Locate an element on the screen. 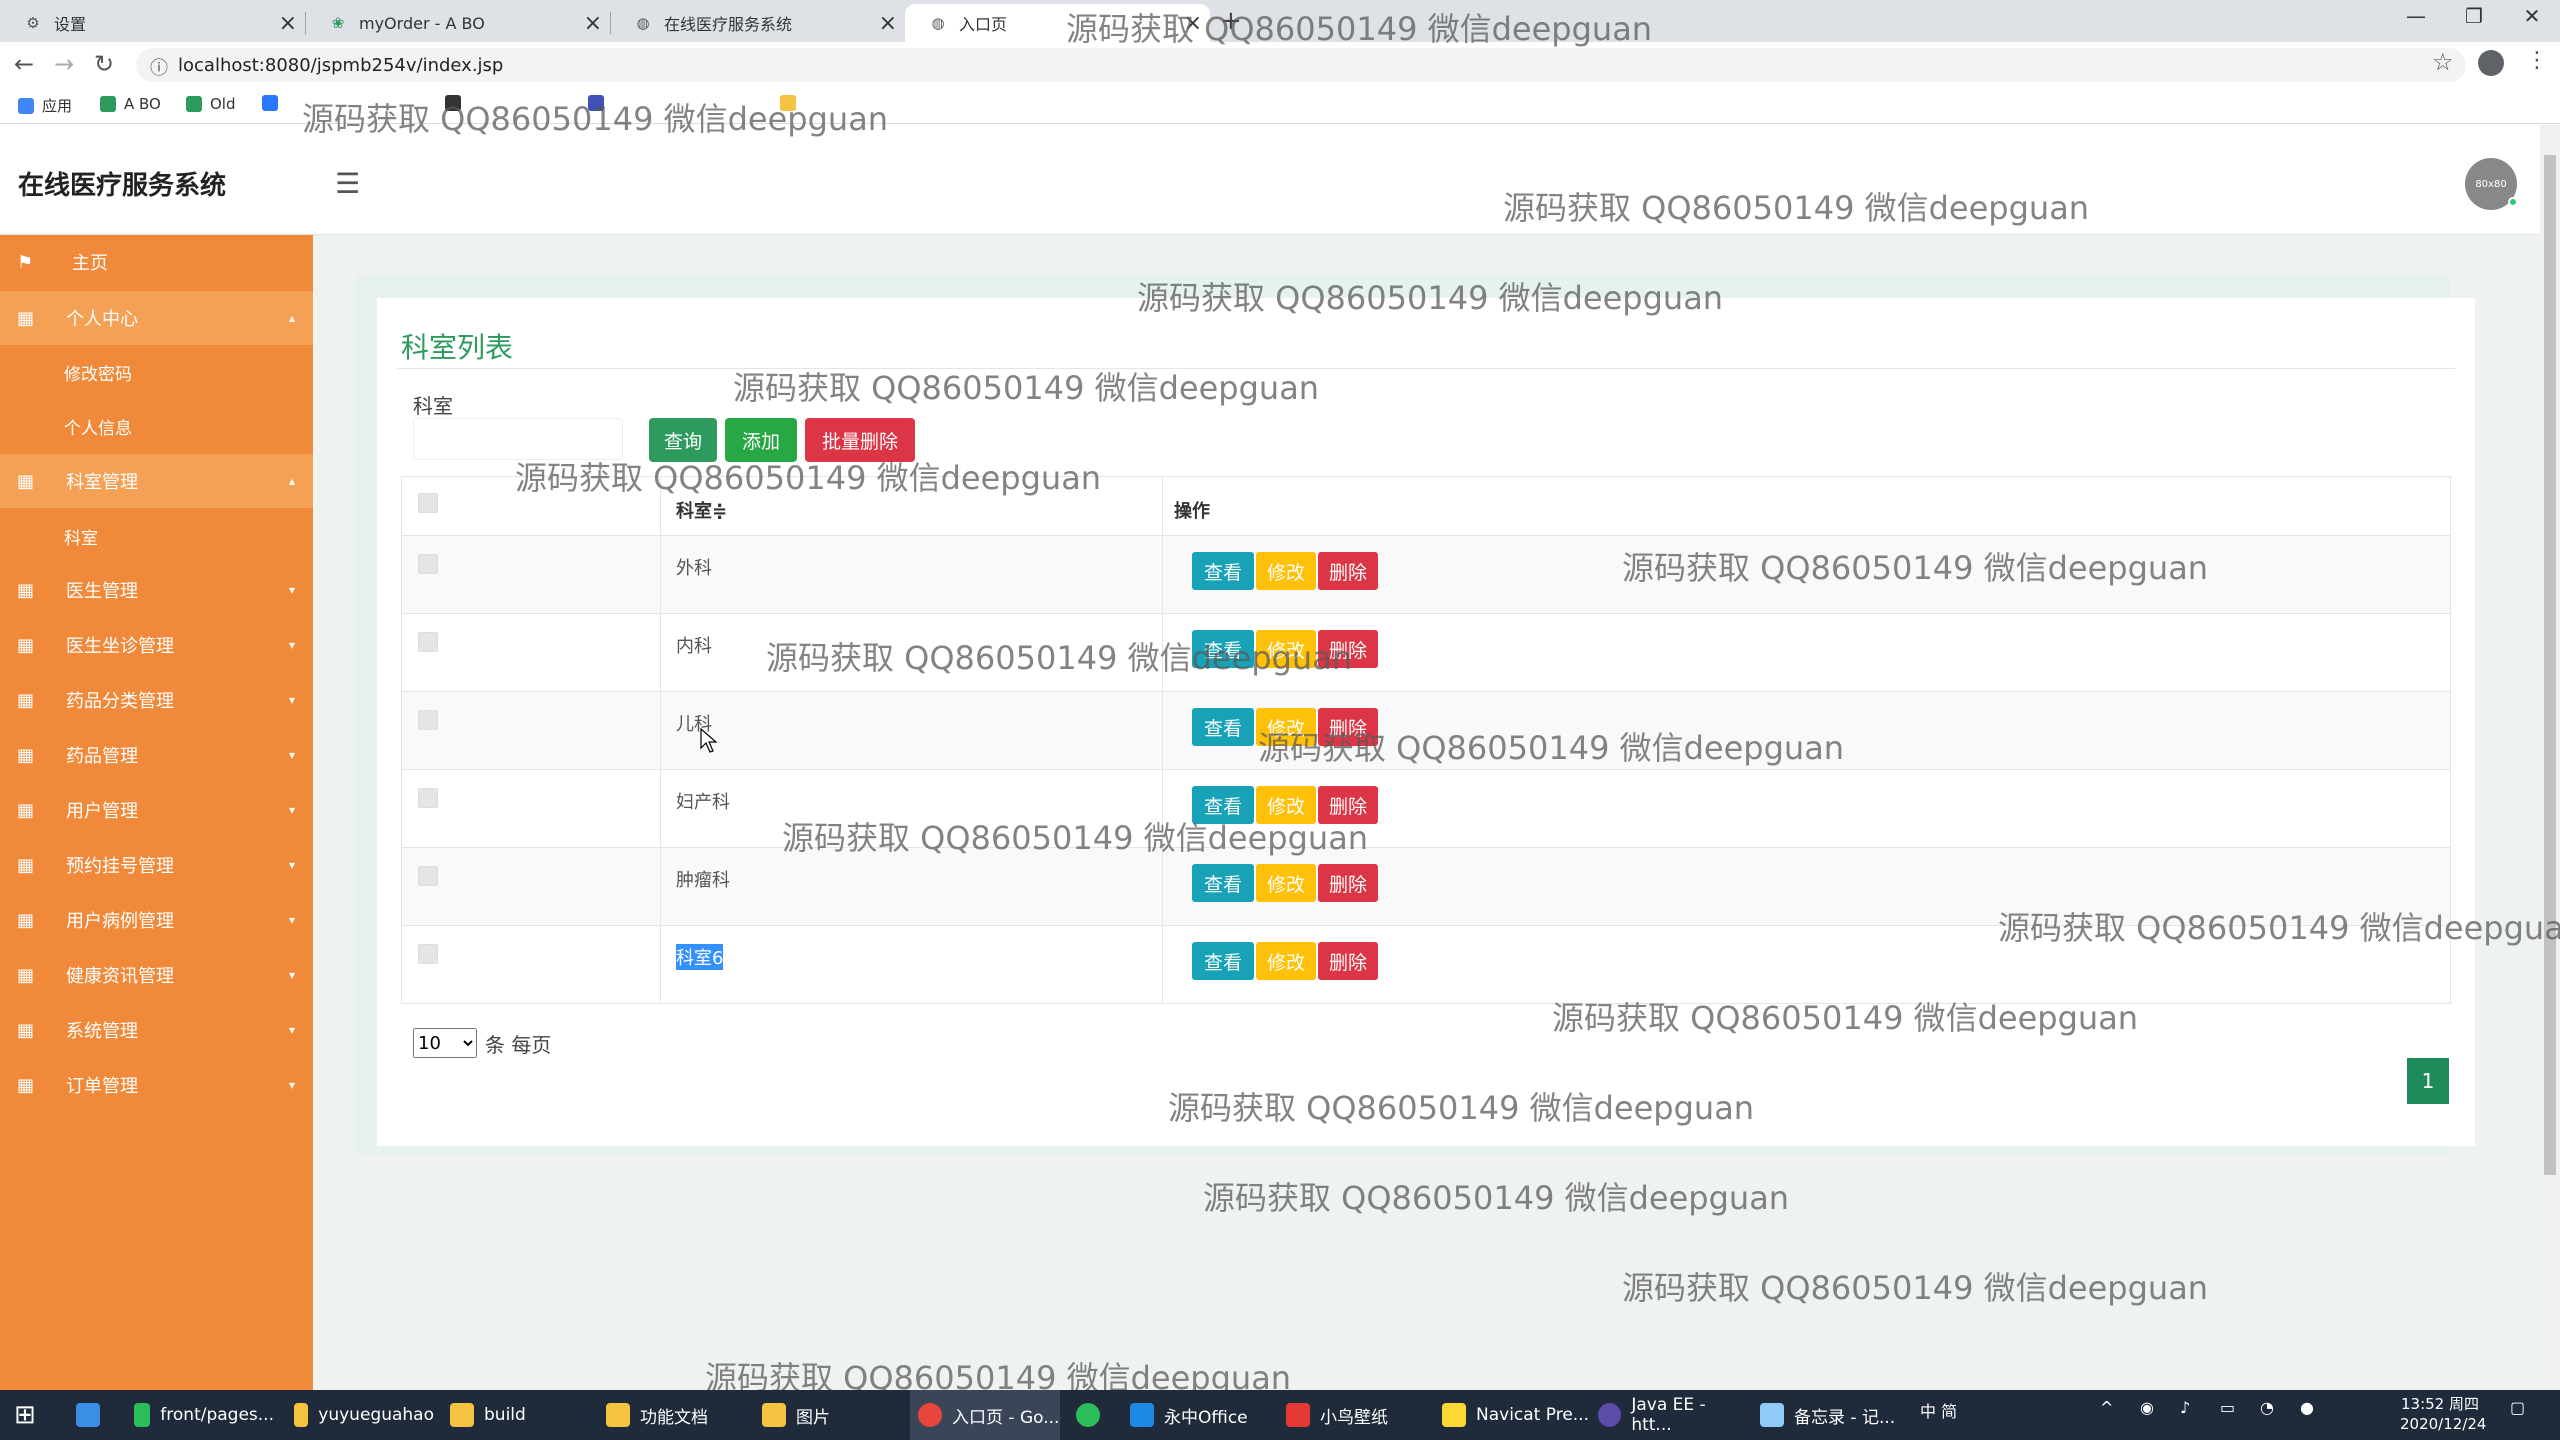 The height and width of the screenshot is (1440, 2560). maximize-icon: ❐ is located at coordinates (2474, 16).